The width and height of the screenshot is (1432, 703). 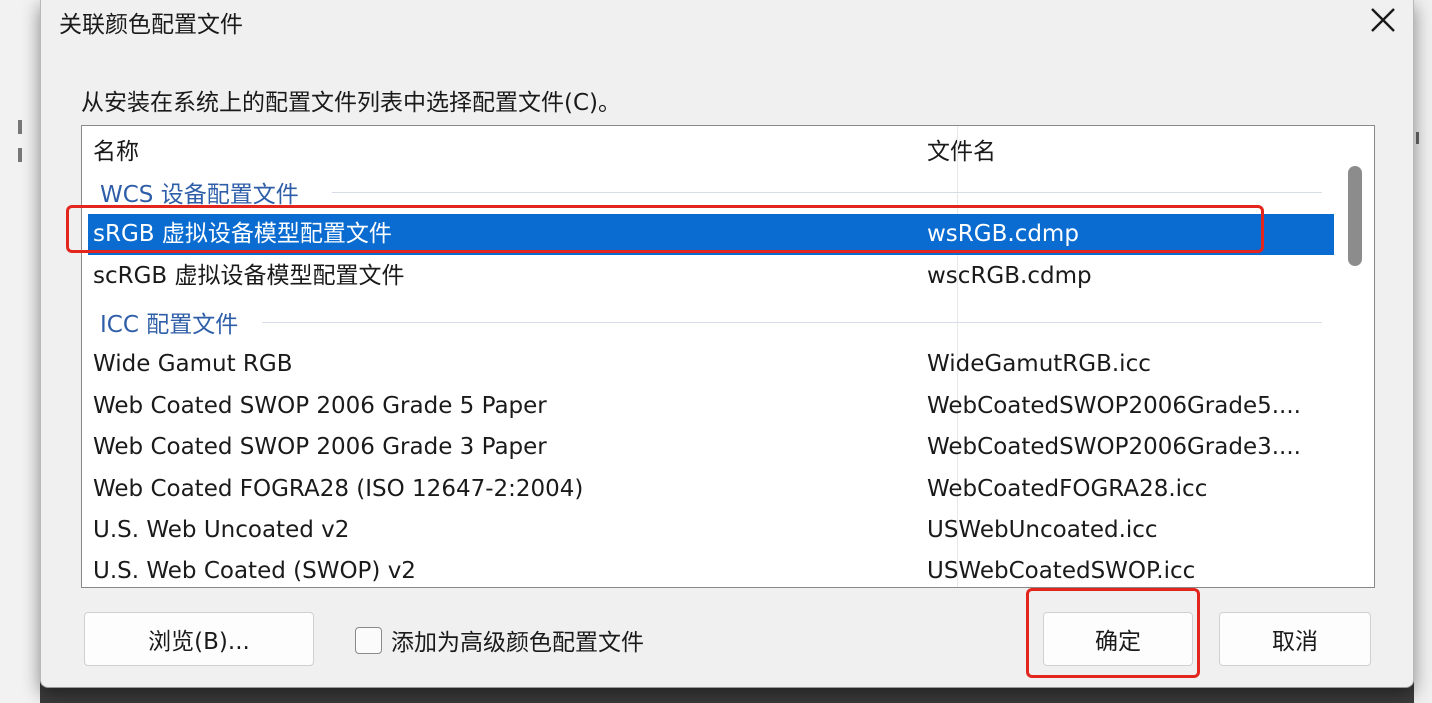 I want to click on list-item-scrgb: scRGB 虚拟设备模型配置文件 wscRGB.cdmp, so click(x=708, y=276).